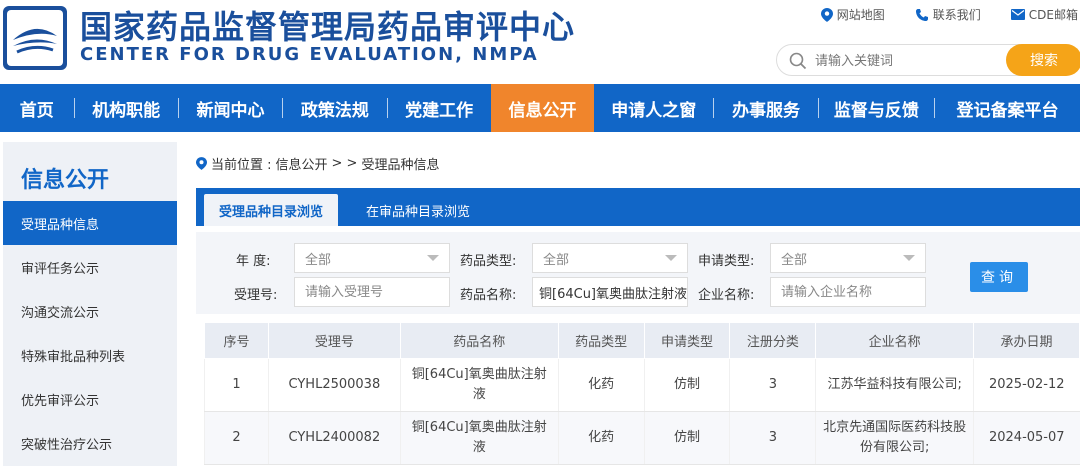 This screenshot has width=1080, height=466. I want to click on site-title-cn: 国家药品监督管理局药品审评中心, so click(328, 27).